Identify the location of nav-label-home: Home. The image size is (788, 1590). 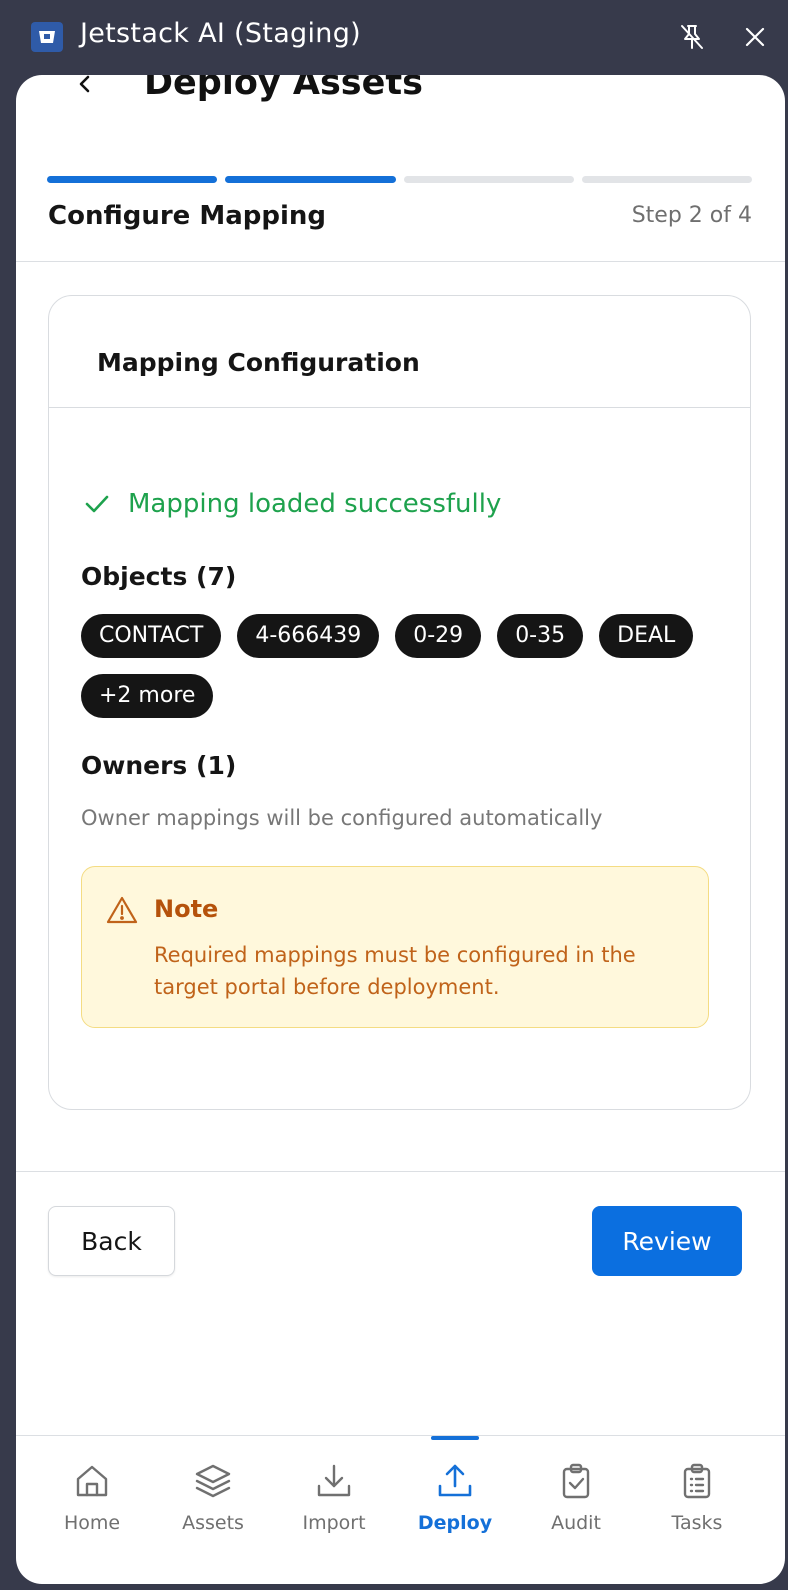
(92, 1523).